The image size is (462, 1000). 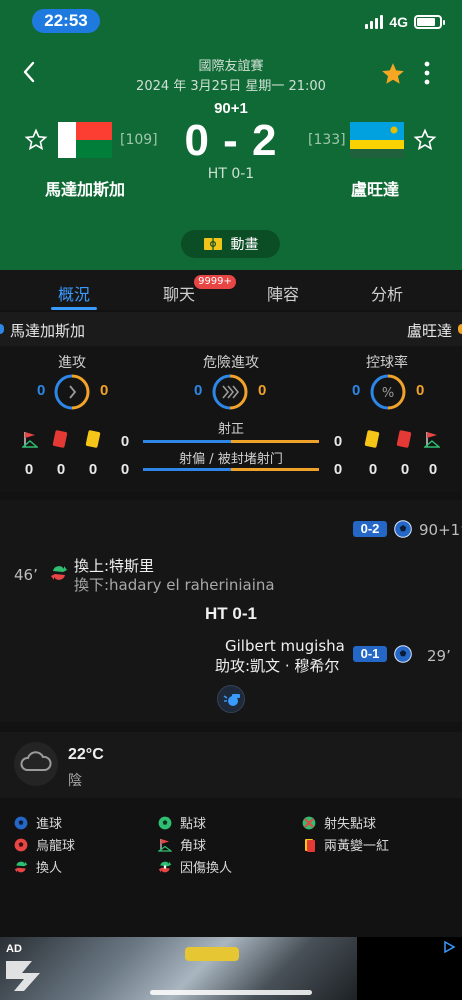 What do you see at coordinates (277, 665) in the screenshot?
I see `goal-assist: 助攻:凱文 · 穆希尔` at bounding box center [277, 665].